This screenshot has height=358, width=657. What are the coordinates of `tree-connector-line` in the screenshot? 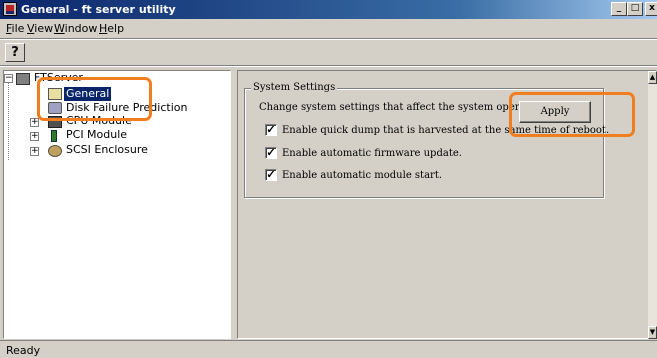 It's located at (8, 118).